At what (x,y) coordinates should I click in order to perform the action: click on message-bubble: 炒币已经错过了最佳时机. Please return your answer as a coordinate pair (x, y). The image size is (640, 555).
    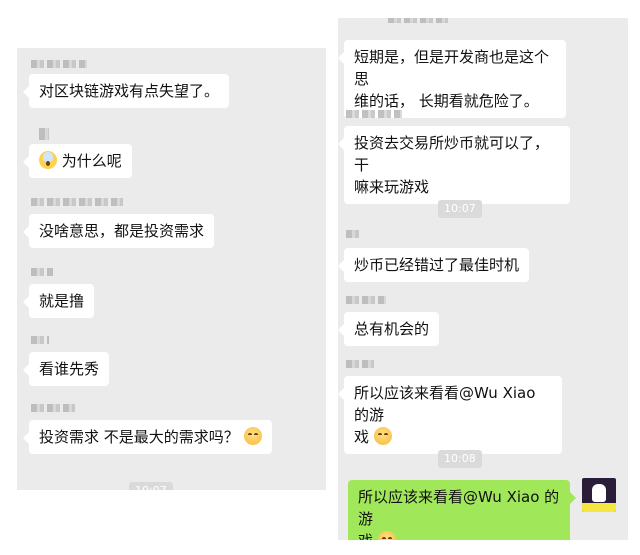
    Looking at the image, I should click on (434, 265).